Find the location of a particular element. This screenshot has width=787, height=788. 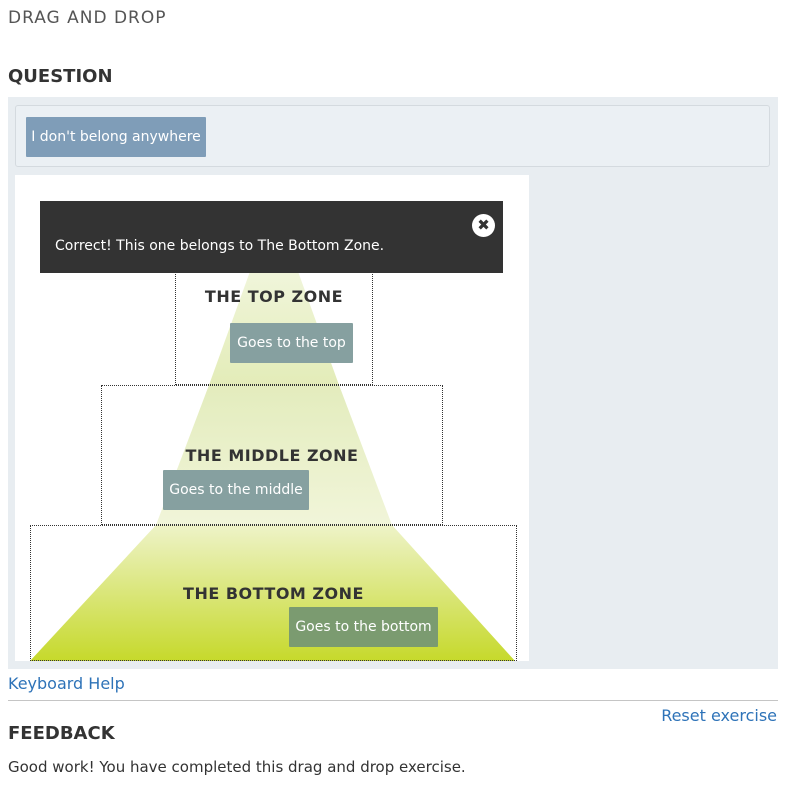

item-bank: I don't belong anywhere is located at coordinates (392, 136).